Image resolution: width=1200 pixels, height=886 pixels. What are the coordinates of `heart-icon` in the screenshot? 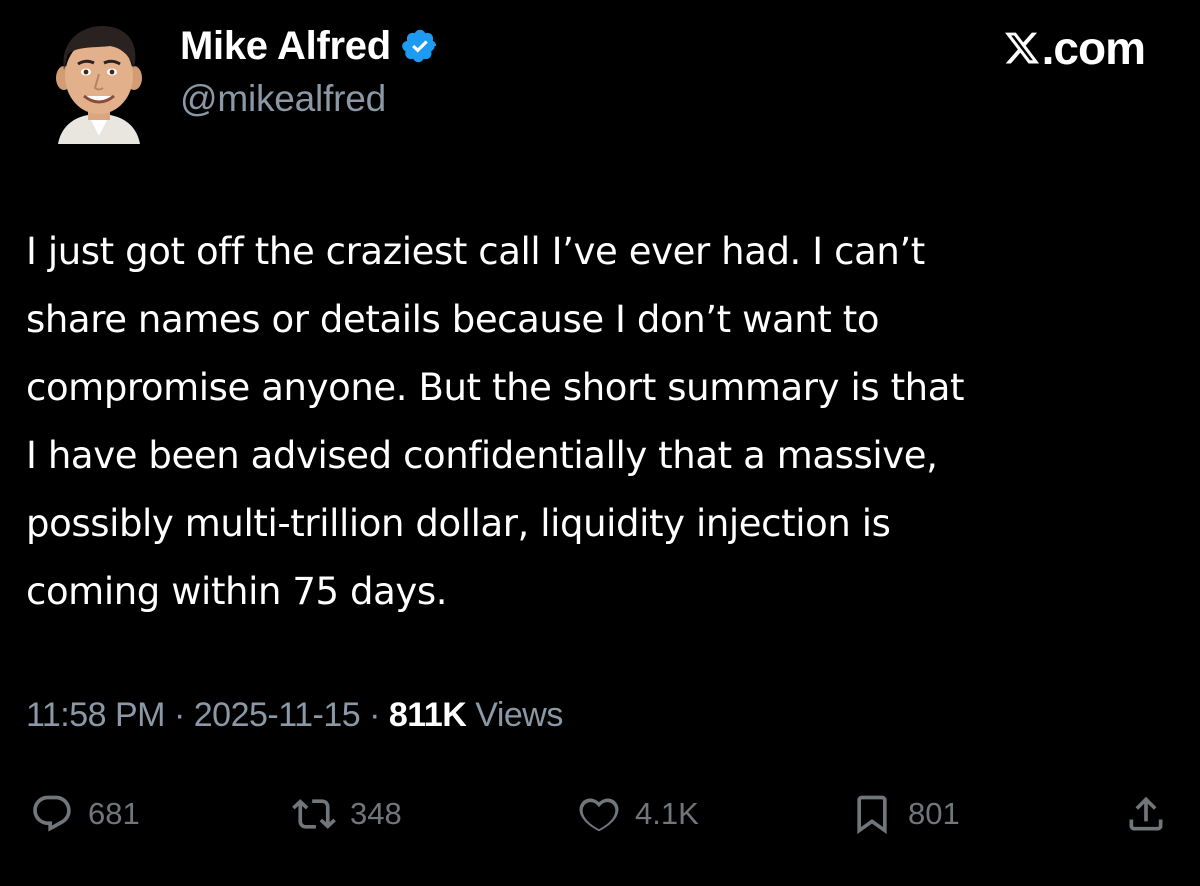 It's located at (599, 814).